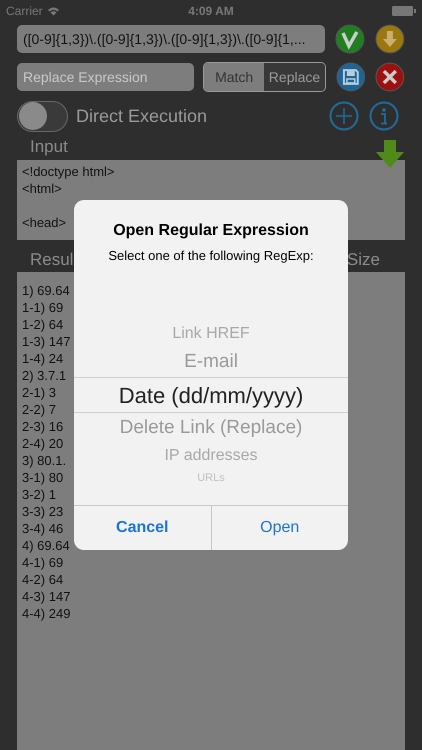 Image resolution: width=422 pixels, height=750 pixels. Describe the element at coordinates (39, 494) in the screenshot. I see `result-line: 3-2) 1` at that location.